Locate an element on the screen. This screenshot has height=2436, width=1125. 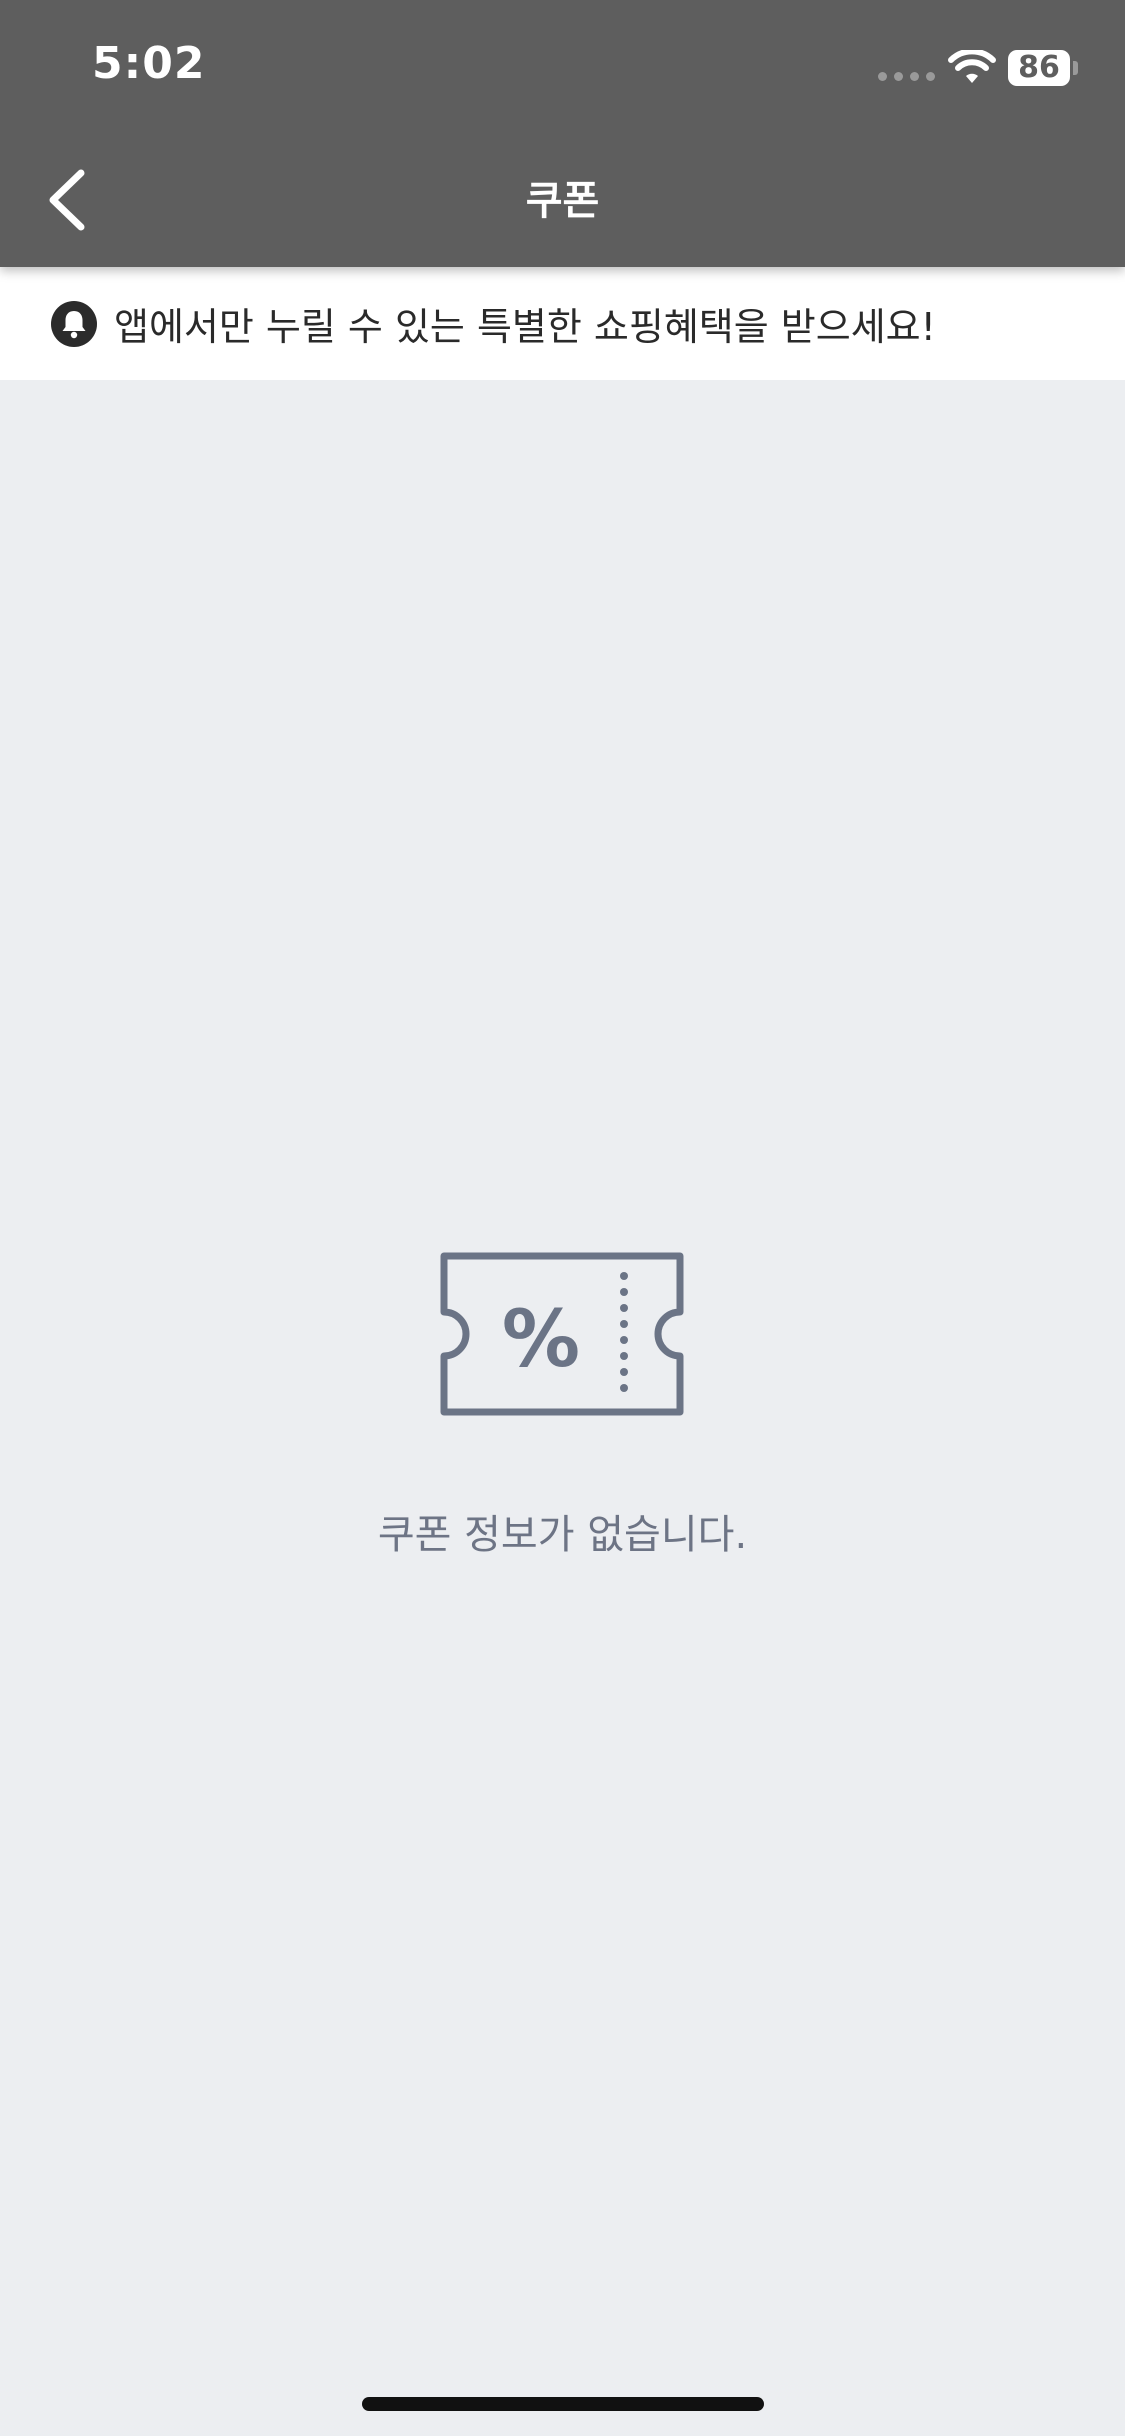
status-time: 5:02 is located at coordinates (149, 63).